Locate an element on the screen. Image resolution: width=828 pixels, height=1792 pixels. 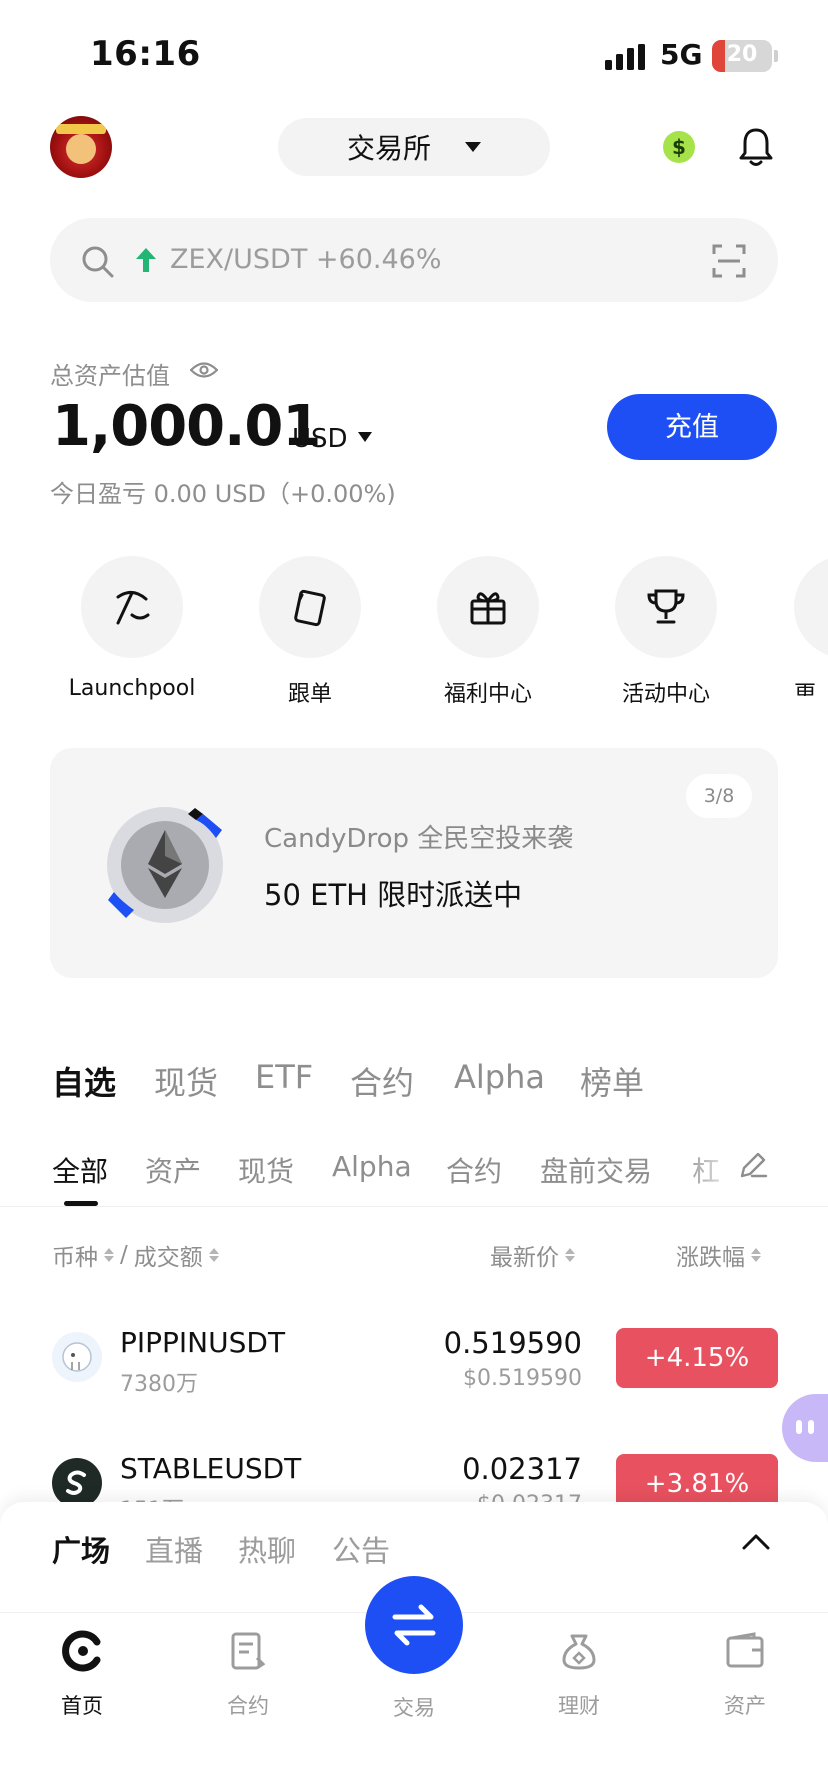
divider is located at coordinates (414, 1206).